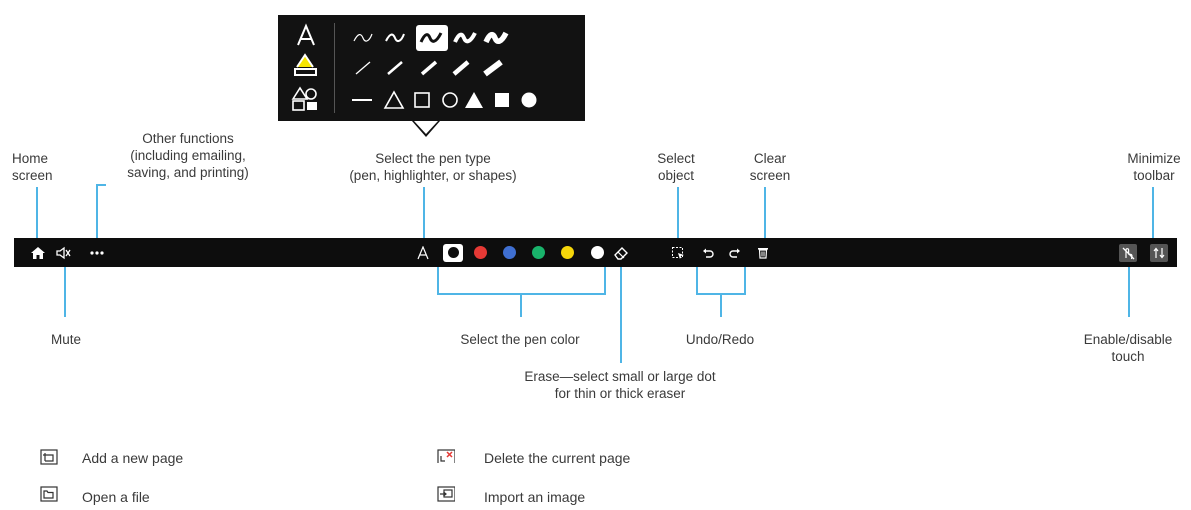 The width and height of the screenshot is (1191, 510). I want to click on open-file-icon, so click(49, 494).